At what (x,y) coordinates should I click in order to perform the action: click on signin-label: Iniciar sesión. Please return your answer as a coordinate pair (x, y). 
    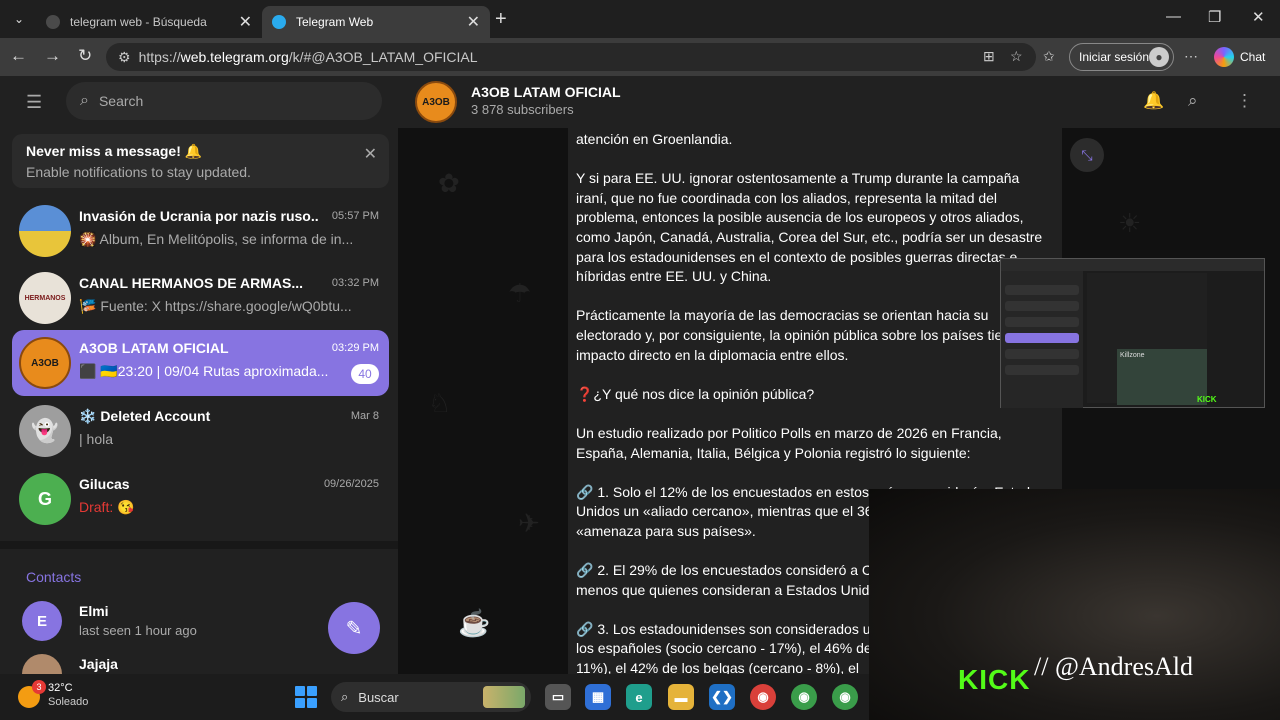
    Looking at the image, I should click on (1114, 57).